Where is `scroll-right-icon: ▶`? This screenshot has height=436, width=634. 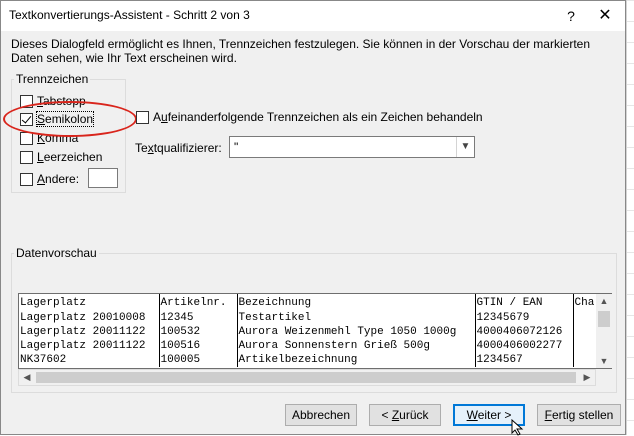 scroll-right-icon: ▶ is located at coordinates (587, 377).